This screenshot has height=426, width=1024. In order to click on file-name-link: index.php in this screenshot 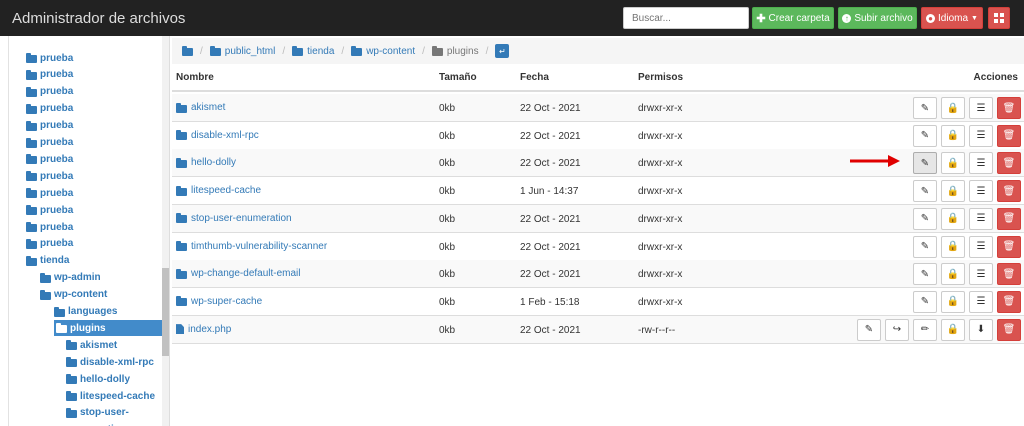, I will do `click(203, 329)`.